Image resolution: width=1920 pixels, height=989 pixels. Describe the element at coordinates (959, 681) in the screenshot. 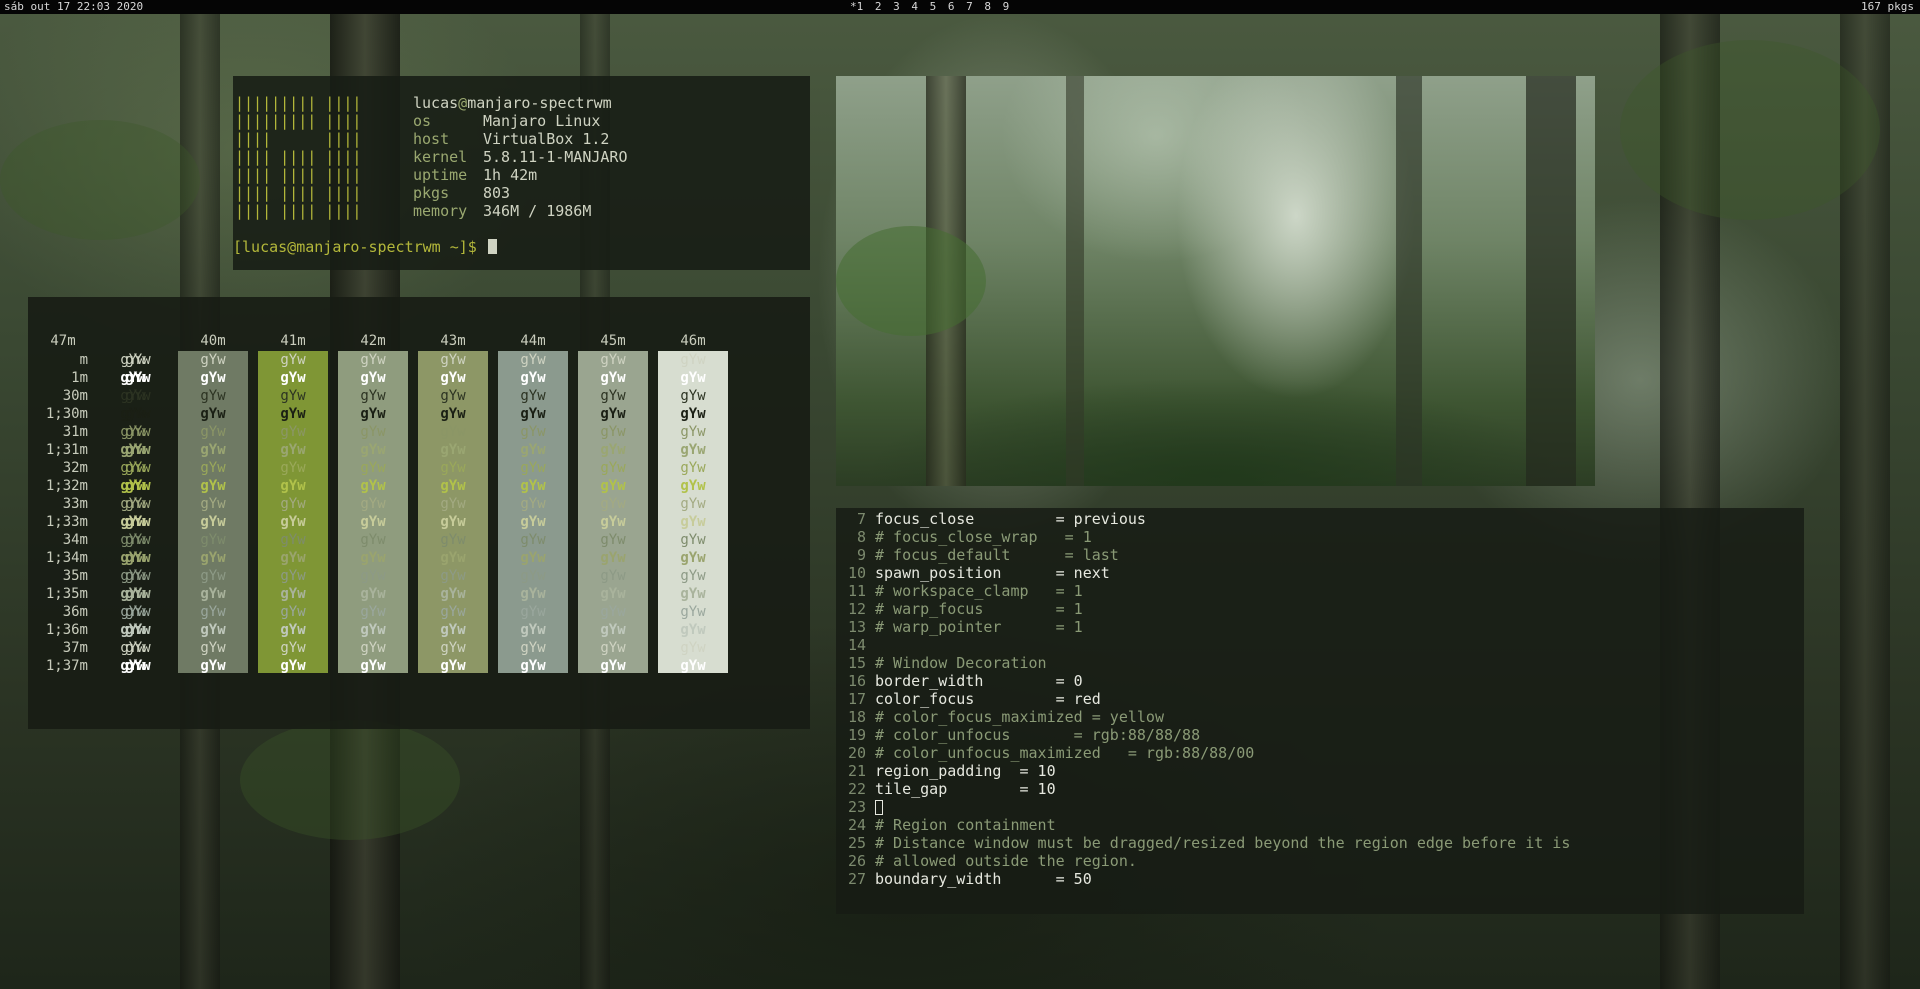

I see `editor-line: 16 border_width = 0` at that location.